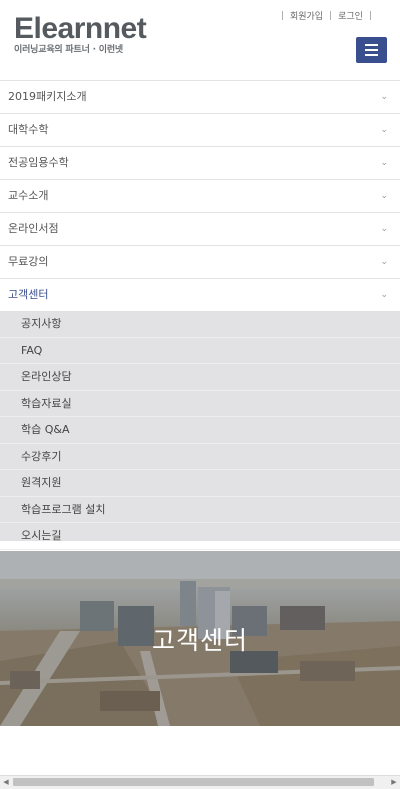 The image size is (400, 789). Describe the element at coordinates (200, 162) in the screenshot. I see `nav-item-major-math: 전공임용수학 ⌄` at that location.